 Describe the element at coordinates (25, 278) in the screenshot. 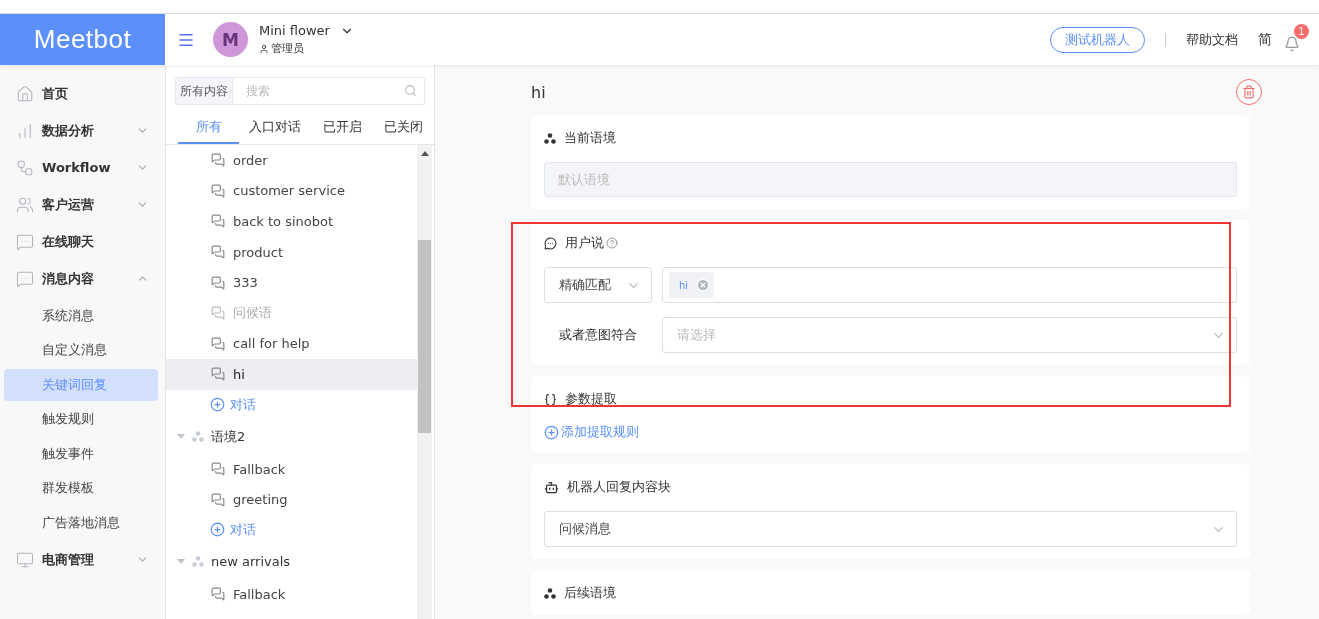

I see `message-icon` at that location.